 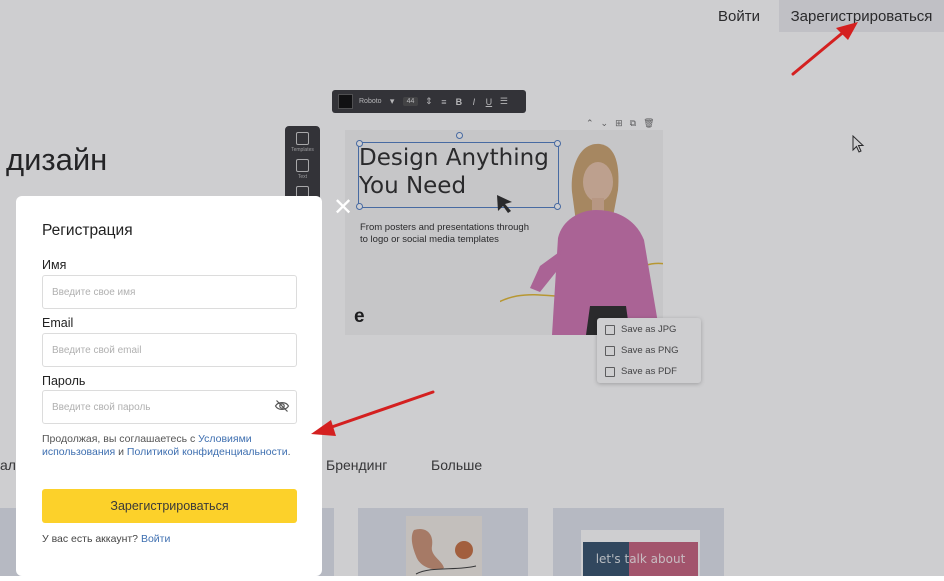 I want to click on login-link-modal: Войти, so click(x=155, y=539).